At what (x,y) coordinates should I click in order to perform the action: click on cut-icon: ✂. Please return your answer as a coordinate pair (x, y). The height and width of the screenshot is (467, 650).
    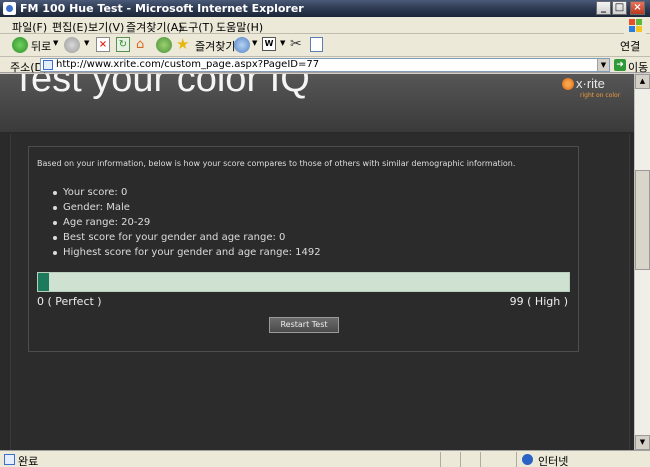
    Looking at the image, I should click on (297, 45).